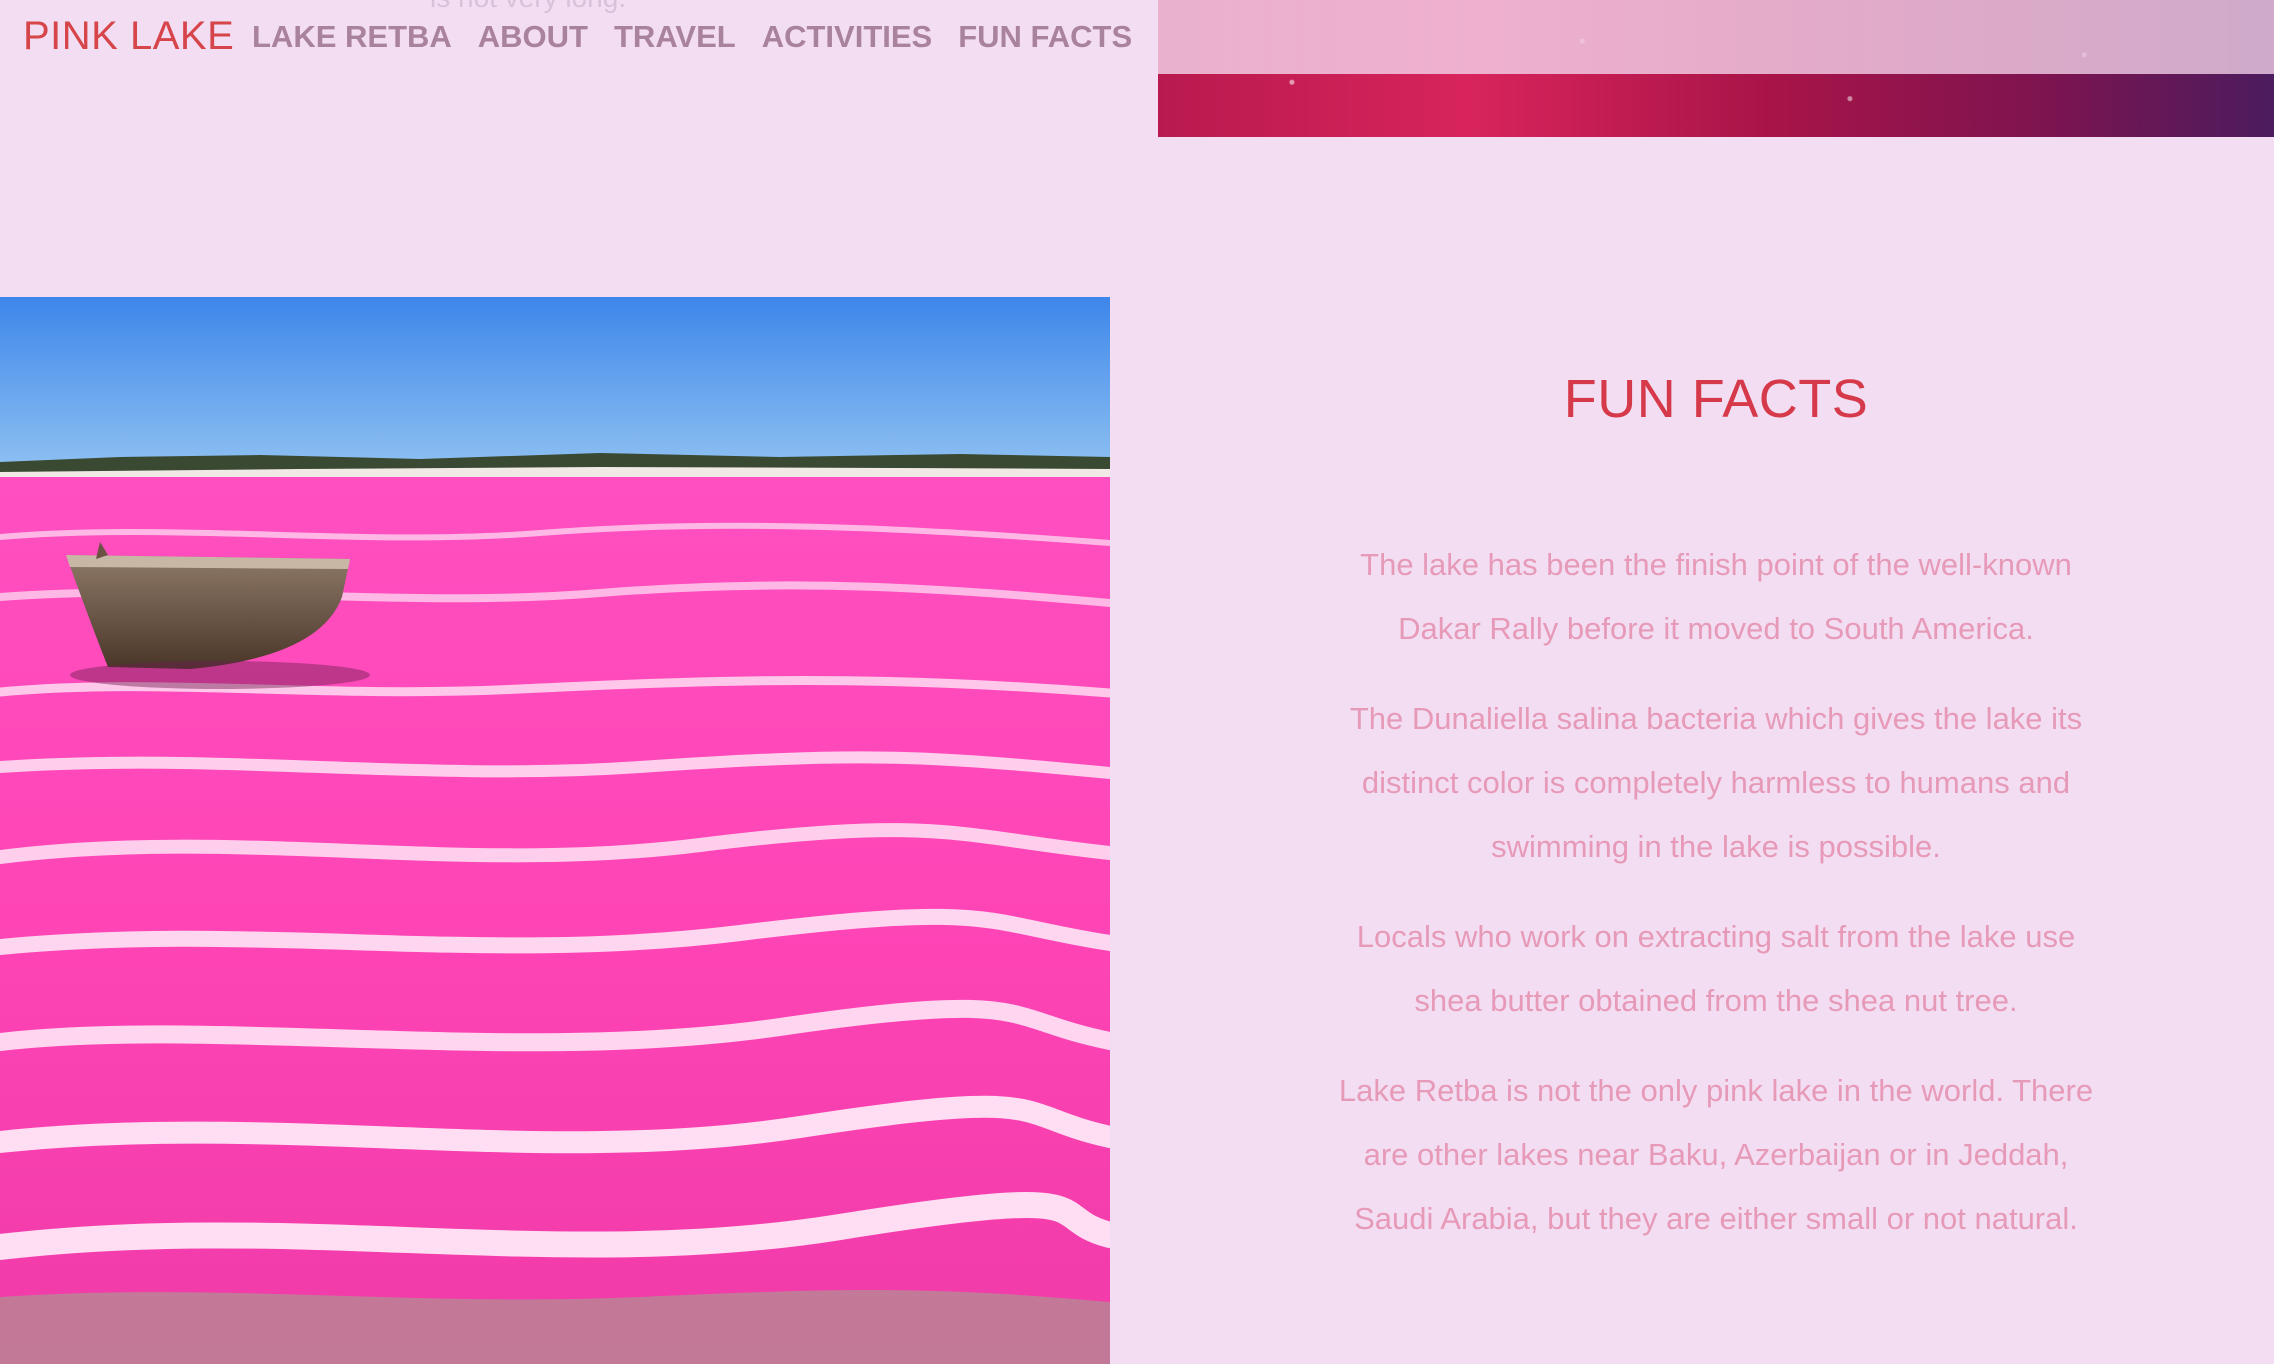  I want to click on nav-link-activities: ACTIVITIES, so click(847, 37).